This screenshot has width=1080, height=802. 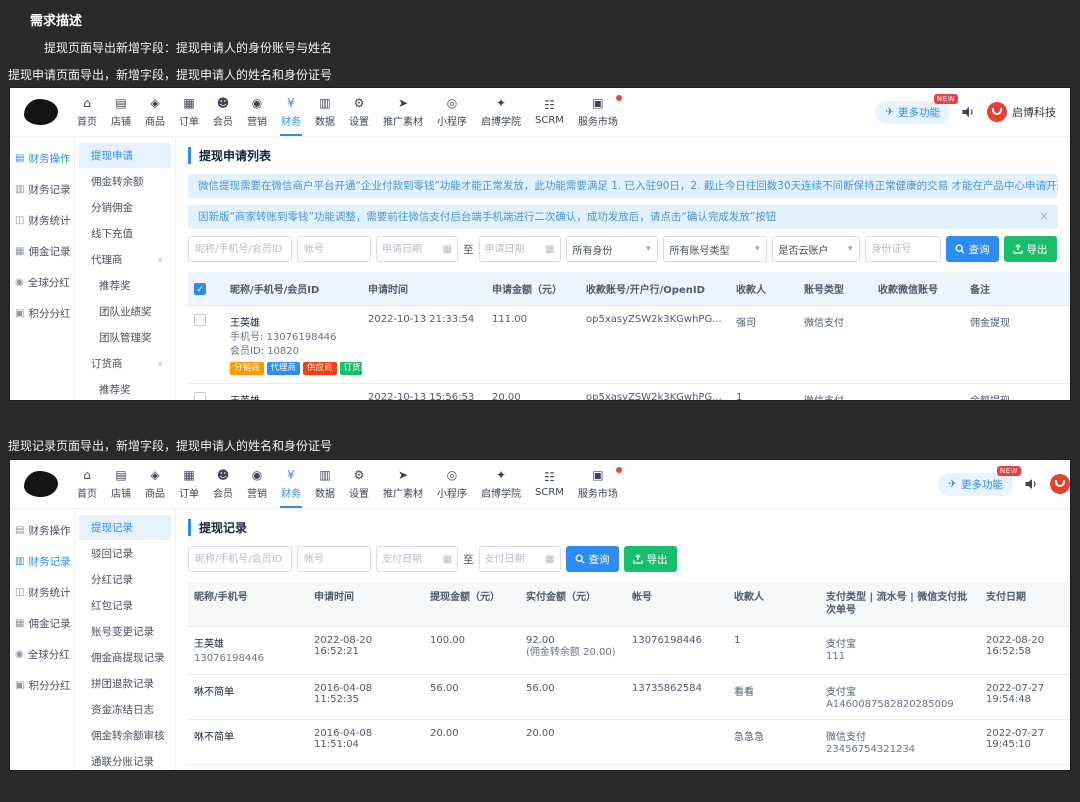 I want to click on cloud-account-select: 是否云账户 ▾, so click(x=815, y=249).